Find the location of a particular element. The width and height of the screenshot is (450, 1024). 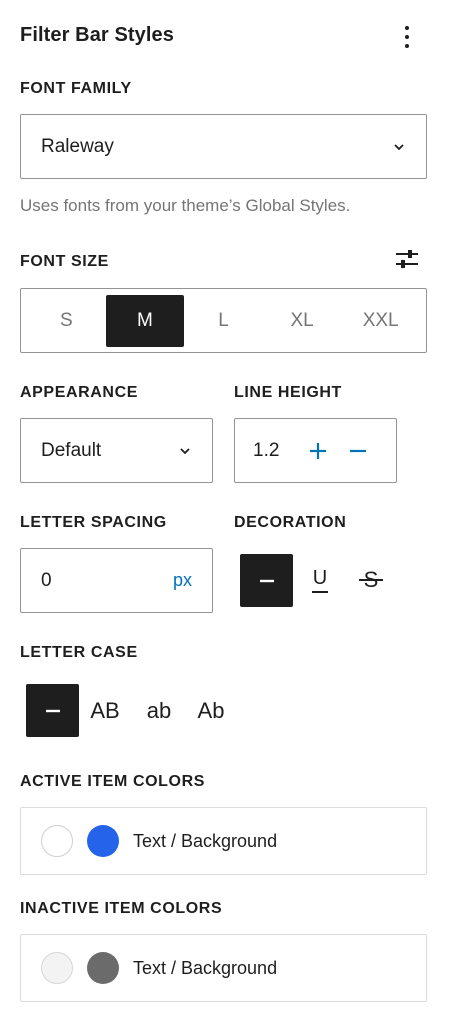

decrement-minus-icon is located at coordinates (358, 451).